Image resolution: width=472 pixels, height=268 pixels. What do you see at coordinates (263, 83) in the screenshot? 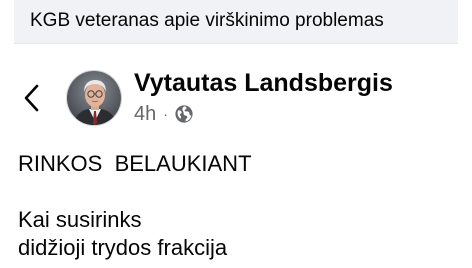
I see `author-name: Vytautas Landsbergis` at bounding box center [263, 83].